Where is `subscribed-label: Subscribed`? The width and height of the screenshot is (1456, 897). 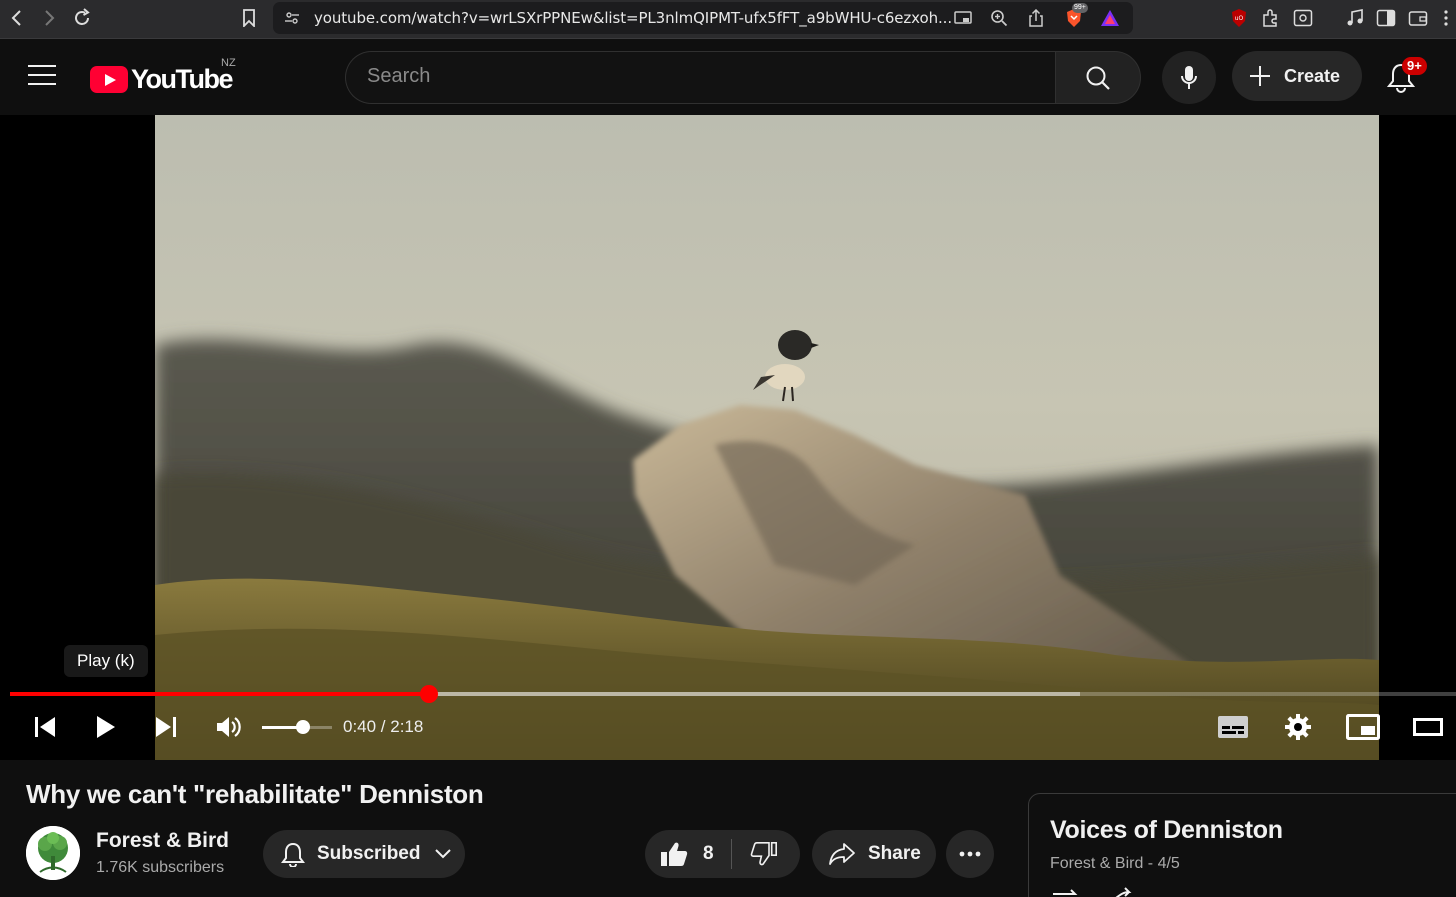 subscribed-label: Subscribed is located at coordinates (369, 853).